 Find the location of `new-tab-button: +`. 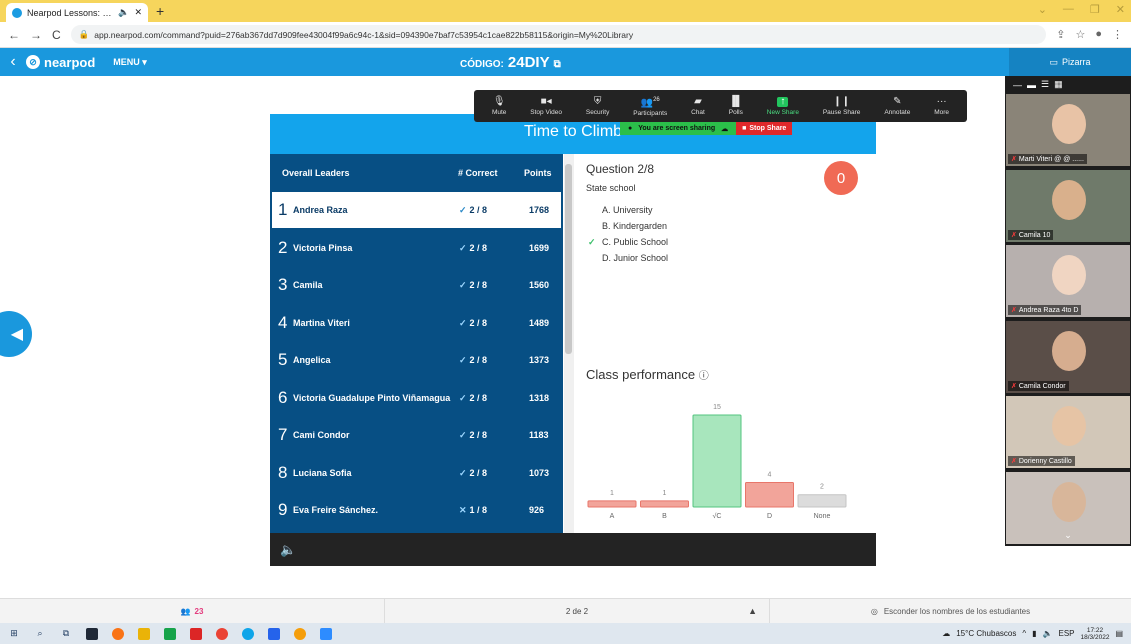

new-tab-button: + is located at coordinates (160, 11).